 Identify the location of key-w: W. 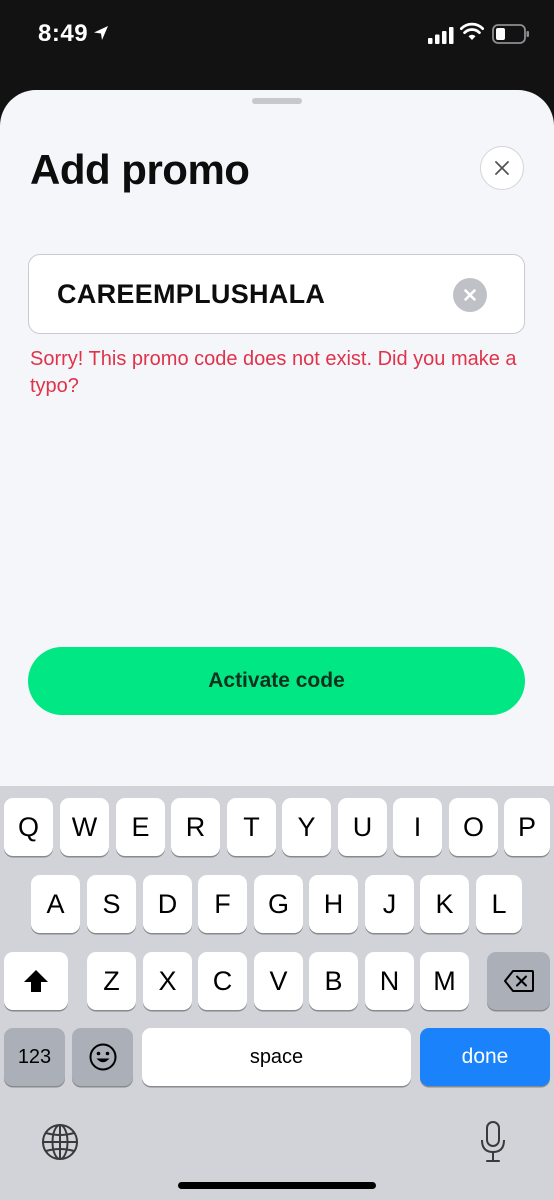
(84, 827).